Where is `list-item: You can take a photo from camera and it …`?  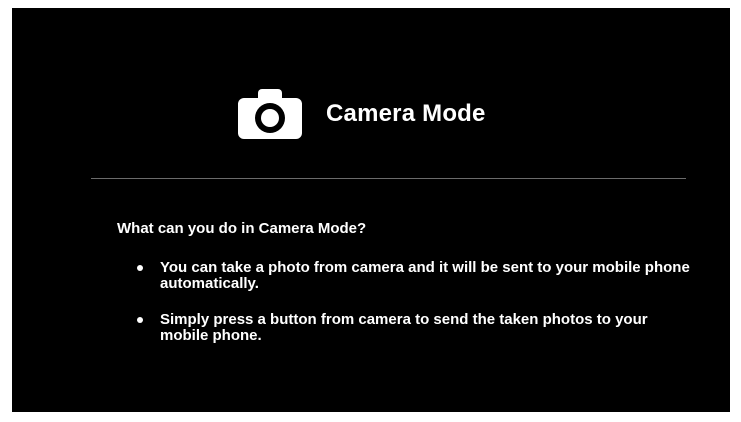
list-item: You can take a photo from camera and it … is located at coordinates (415, 276).